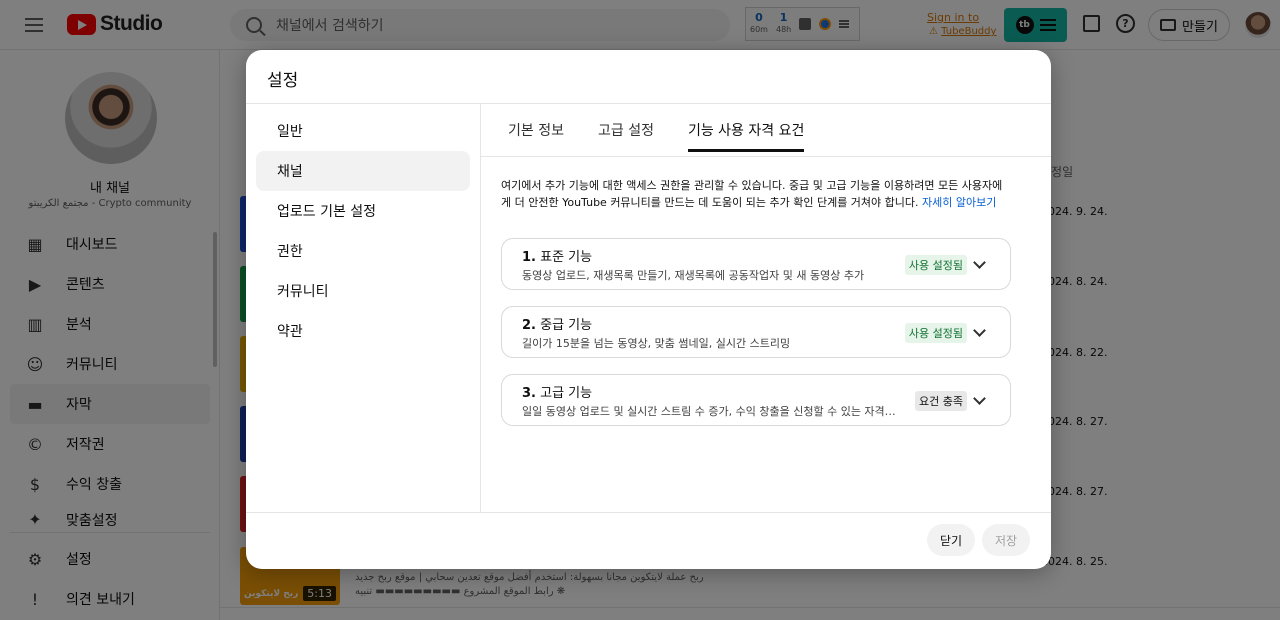 This screenshot has height=620, width=1280. Describe the element at coordinates (283, 81) in the screenshot. I see `dialog-title: 설정` at that location.